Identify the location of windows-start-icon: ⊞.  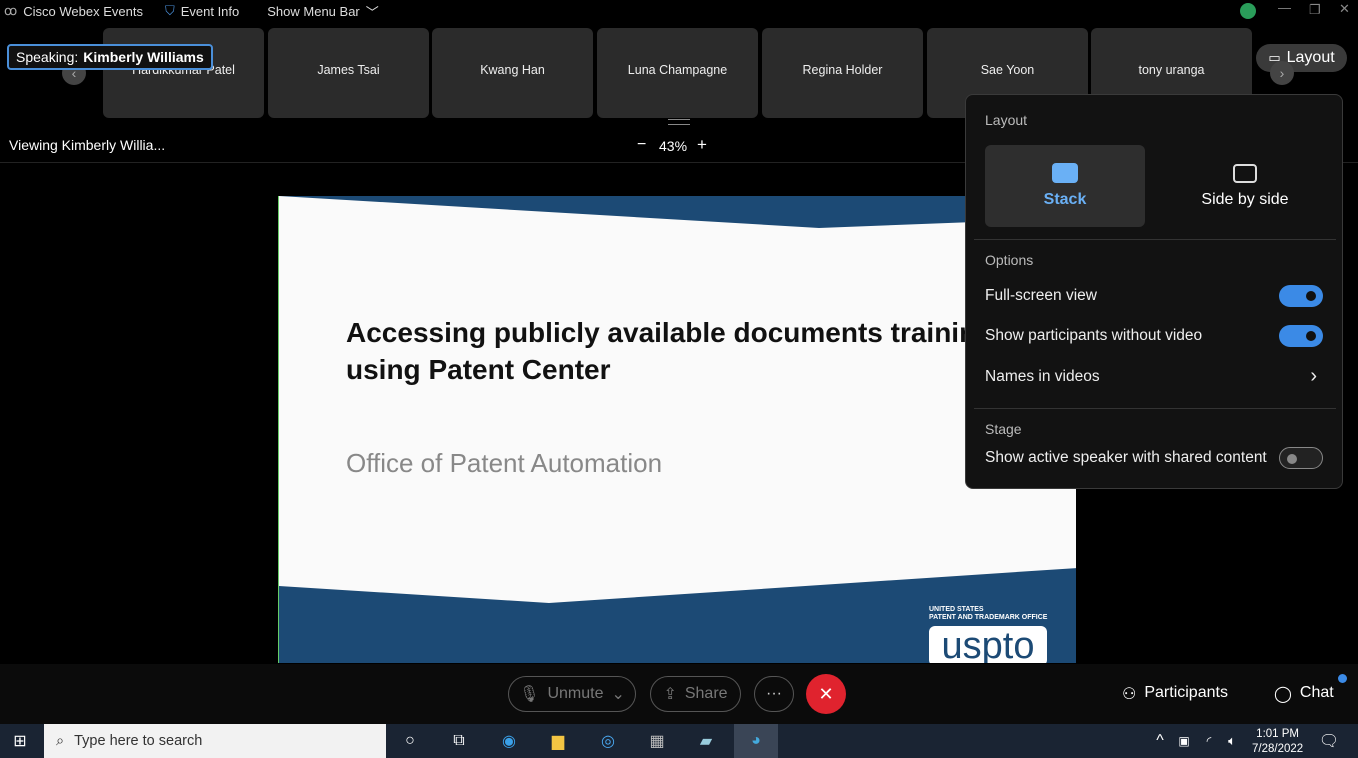
(20, 741).